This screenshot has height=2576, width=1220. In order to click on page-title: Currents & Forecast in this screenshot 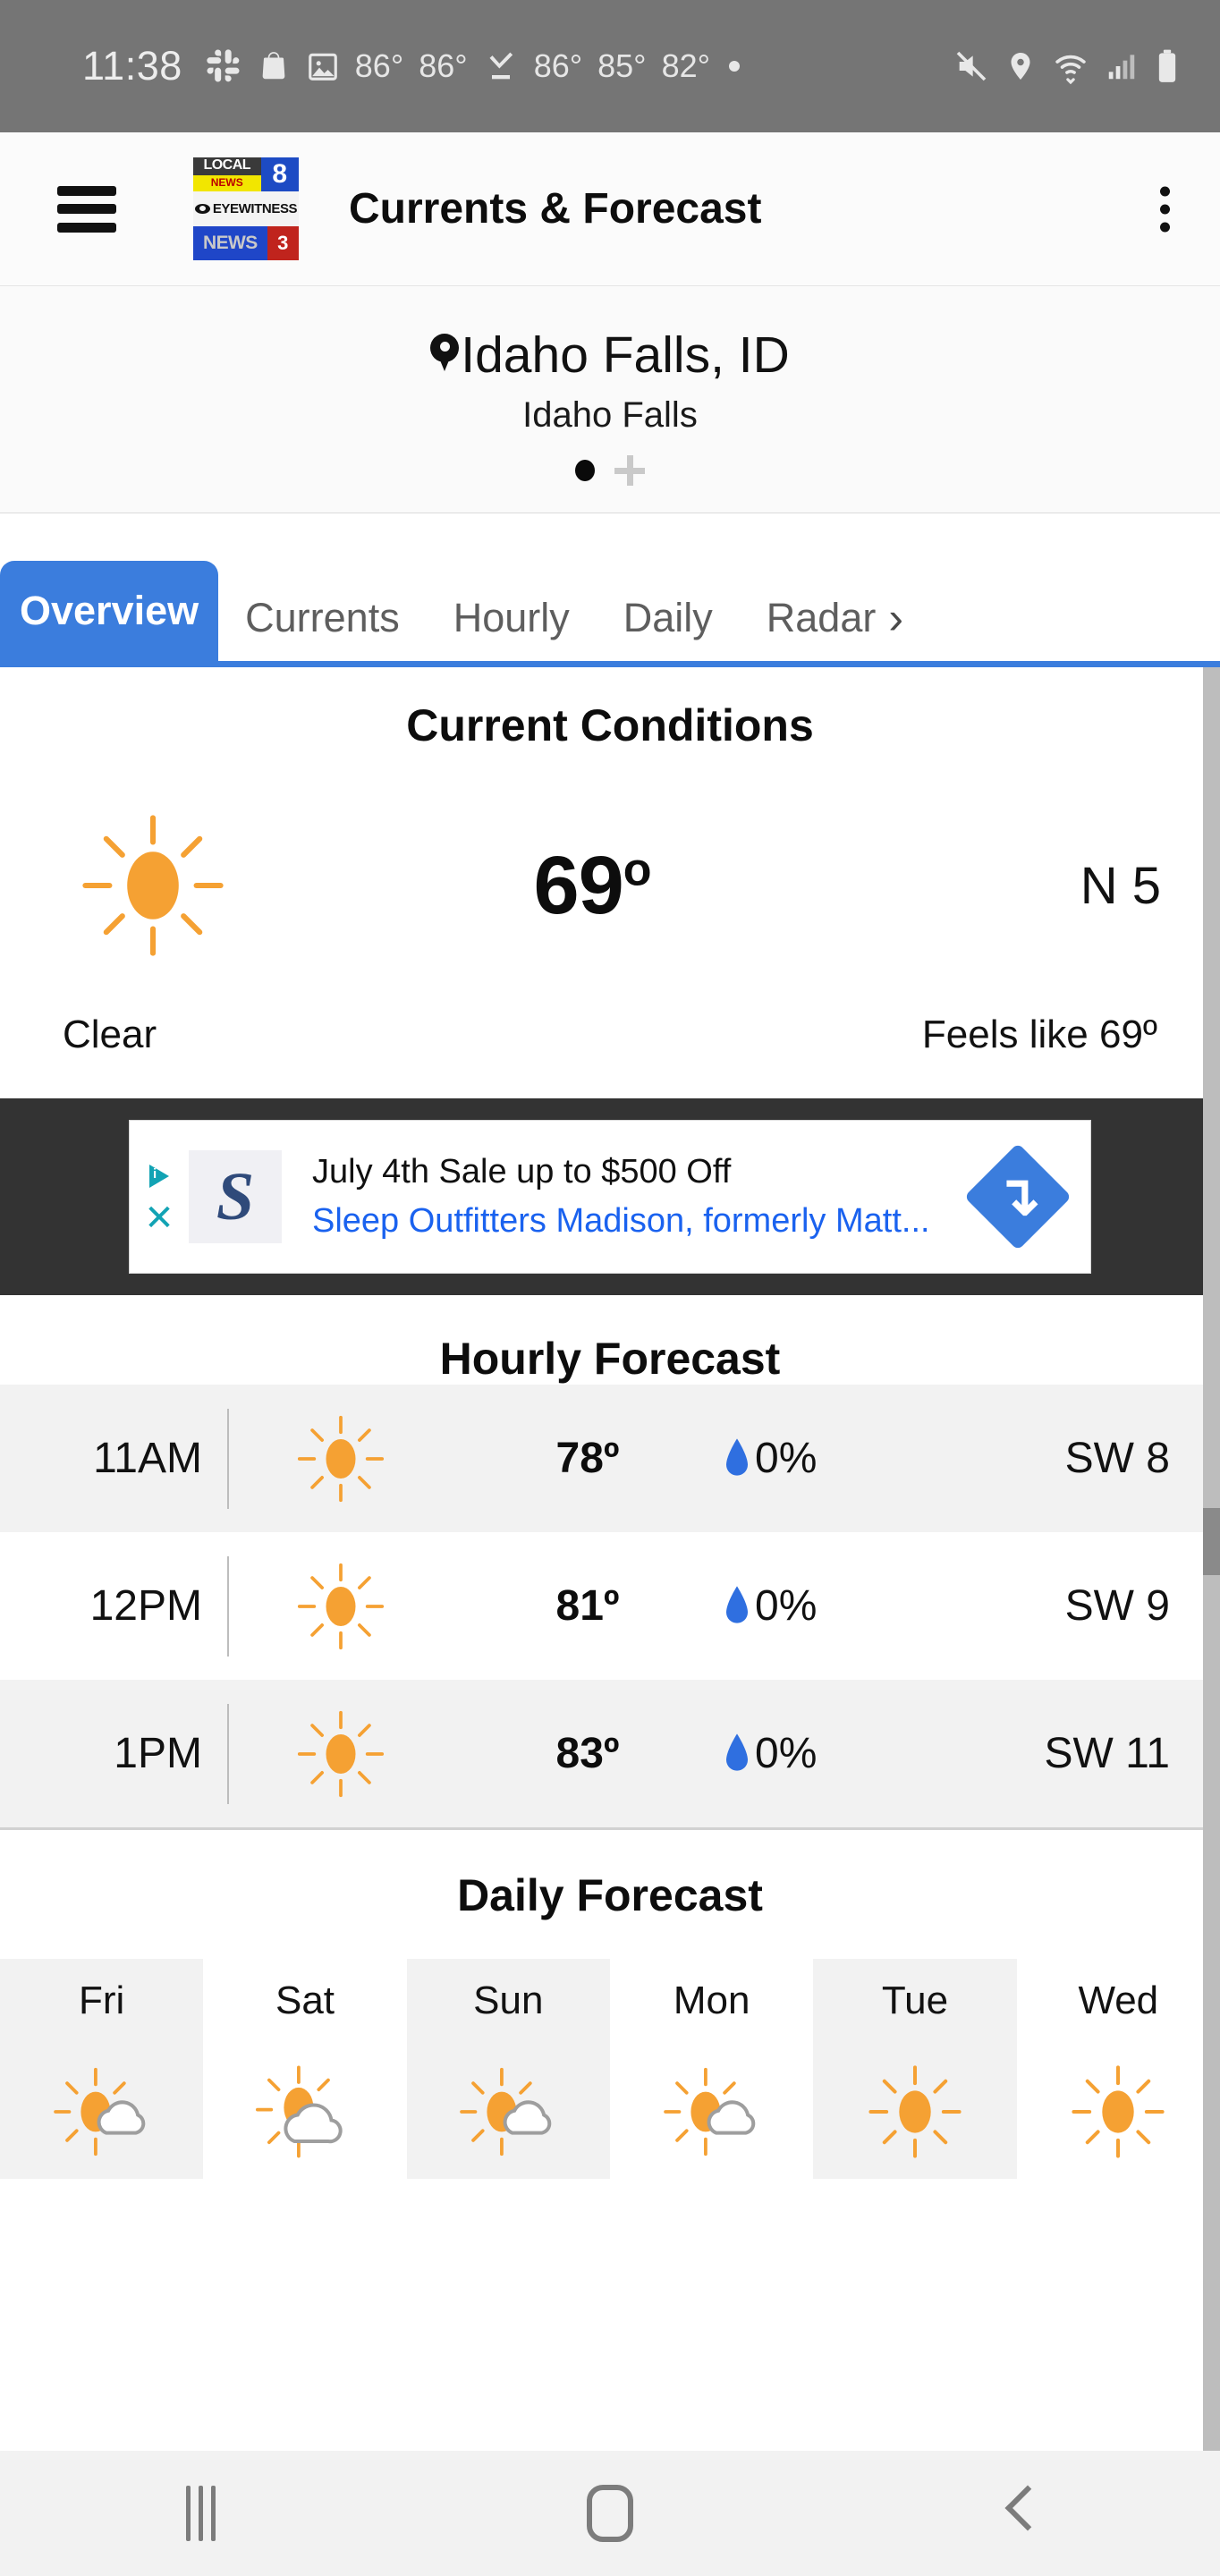, I will do `click(555, 209)`.